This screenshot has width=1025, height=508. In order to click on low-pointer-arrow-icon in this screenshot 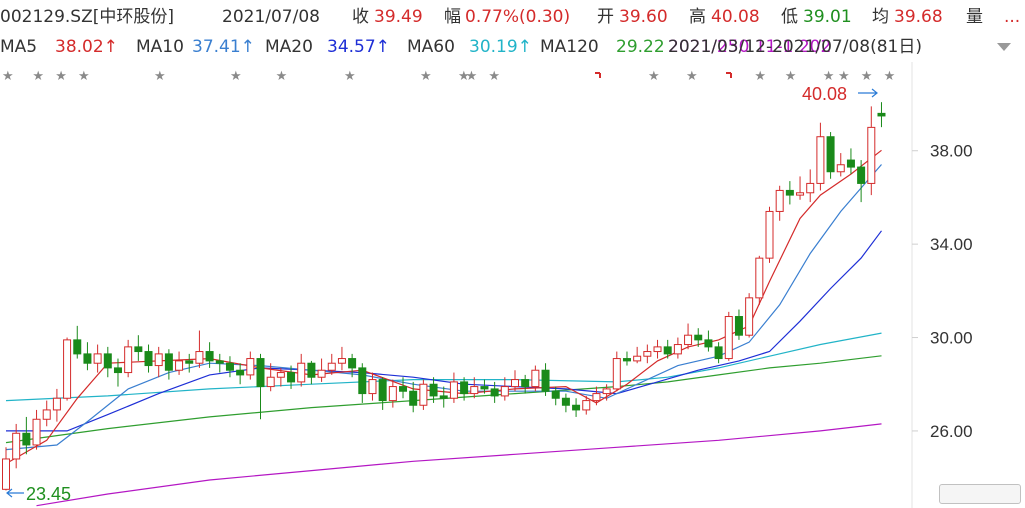, I will do `click(15, 493)`.